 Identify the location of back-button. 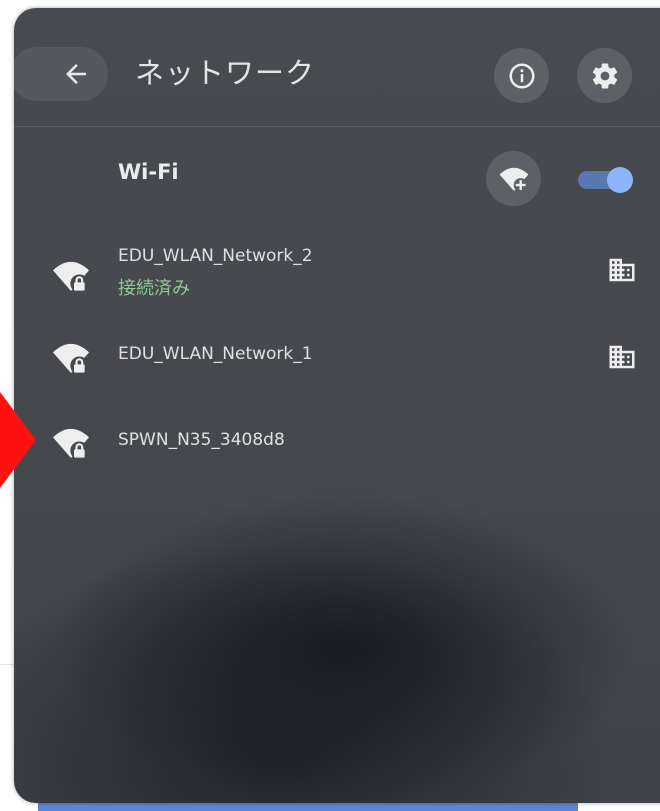
(76, 74).